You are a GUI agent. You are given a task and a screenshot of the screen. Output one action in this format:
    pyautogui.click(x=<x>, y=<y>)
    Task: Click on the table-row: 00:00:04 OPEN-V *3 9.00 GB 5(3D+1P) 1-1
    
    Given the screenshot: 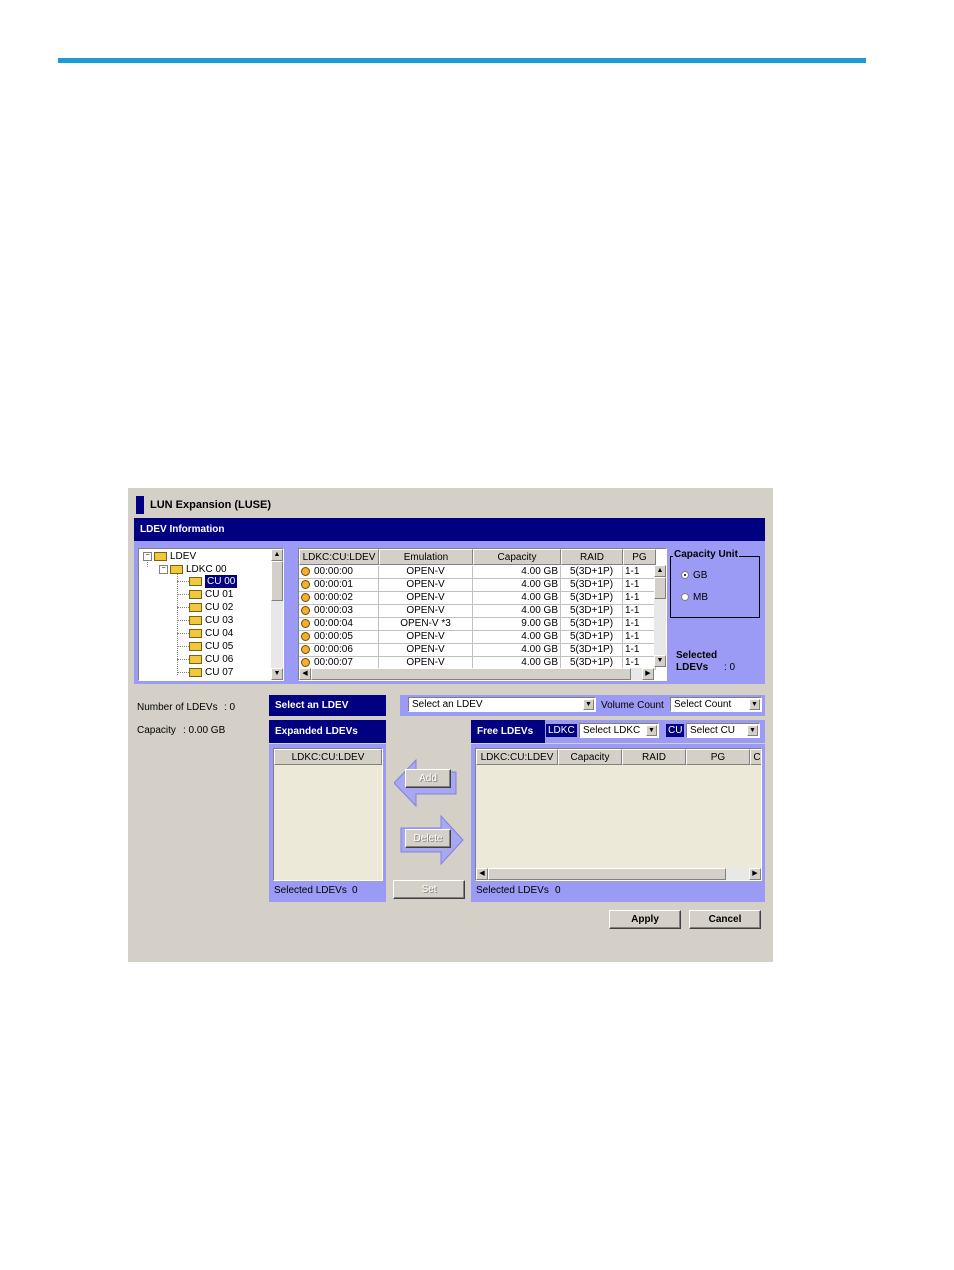 What is the action you would take?
    pyautogui.click(x=477, y=624)
    